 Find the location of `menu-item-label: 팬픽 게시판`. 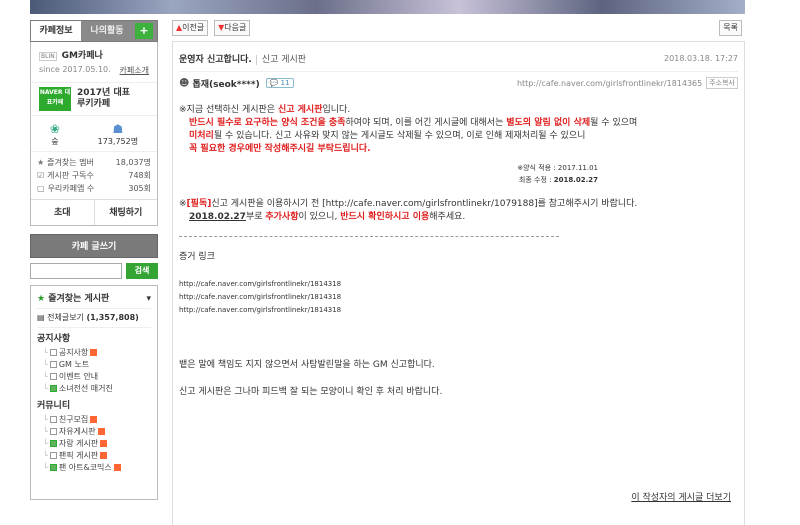

menu-item-label: 팬픽 게시판 is located at coordinates (78, 455).